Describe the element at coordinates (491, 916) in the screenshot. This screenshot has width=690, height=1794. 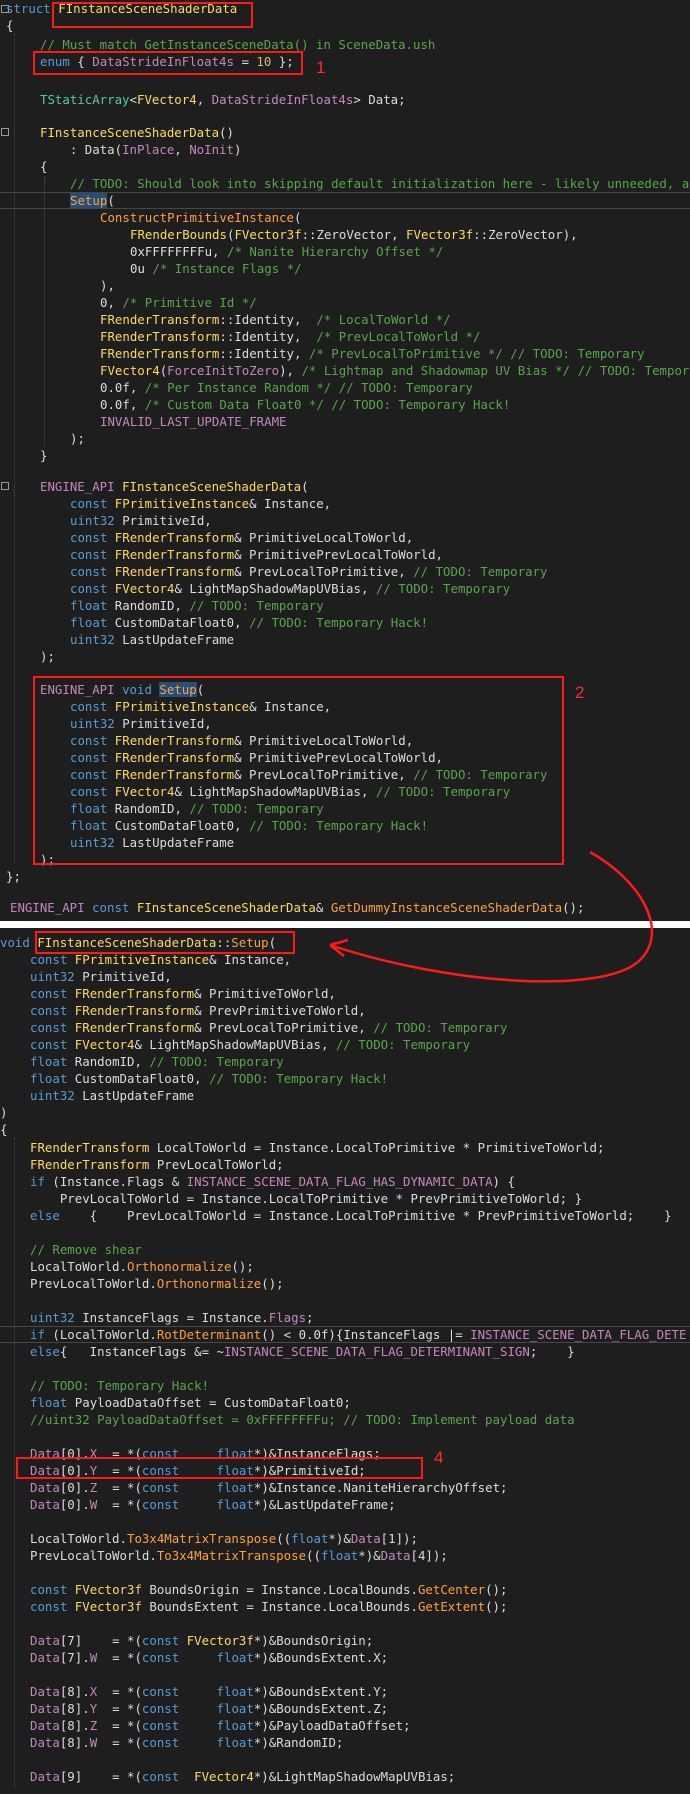
I see `annotation-arrow` at that location.